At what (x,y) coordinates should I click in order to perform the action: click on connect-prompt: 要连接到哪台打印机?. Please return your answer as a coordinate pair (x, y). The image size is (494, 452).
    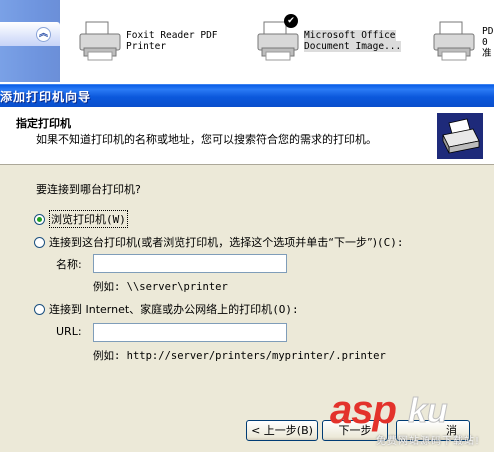
    Looking at the image, I should click on (88, 189).